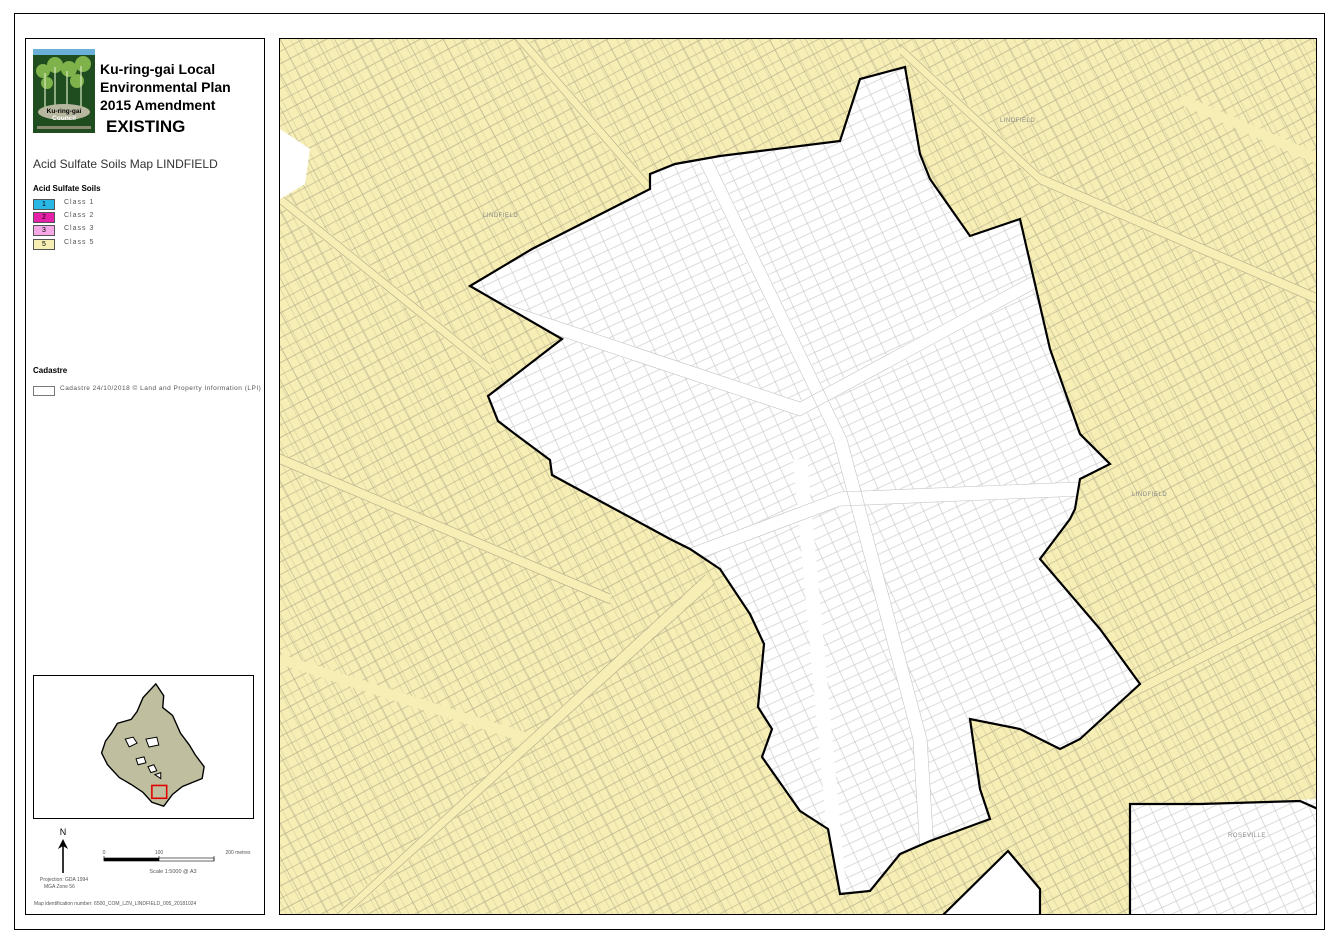 This screenshot has width=1341, height=947. What do you see at coordinates (44, 244) in the screenshot?
I see `legend-swatch-5: 5` at bounding box center [44, 244].